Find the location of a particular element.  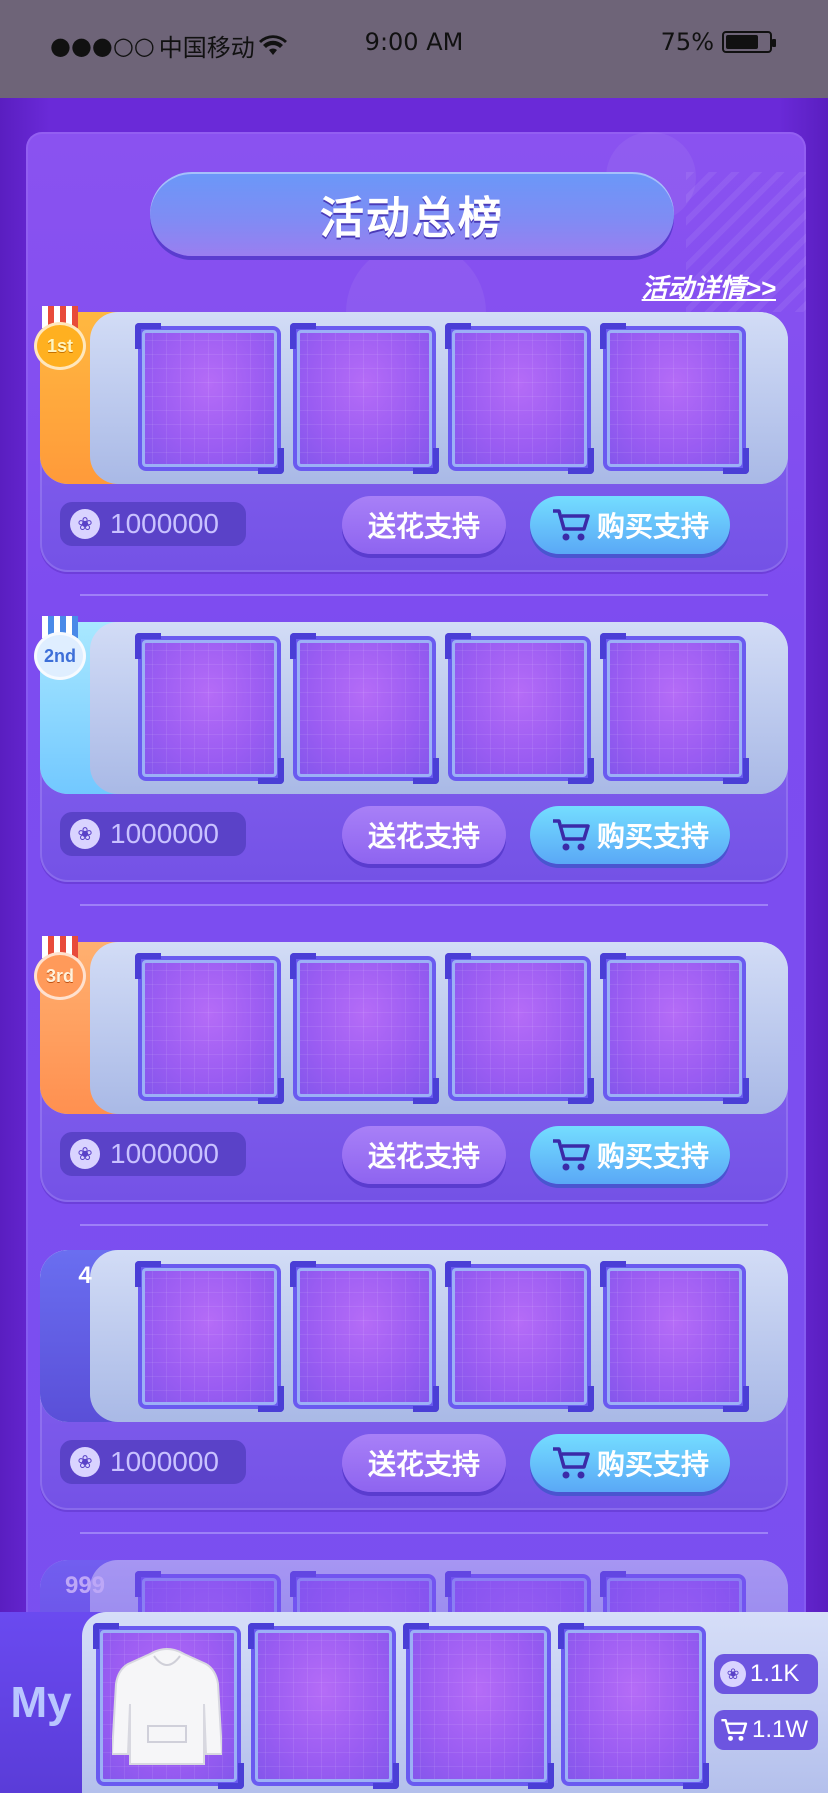

status-bar: ●●●○○ 中国移动 9:00 AM 75% is located at coordinates (414, 49).